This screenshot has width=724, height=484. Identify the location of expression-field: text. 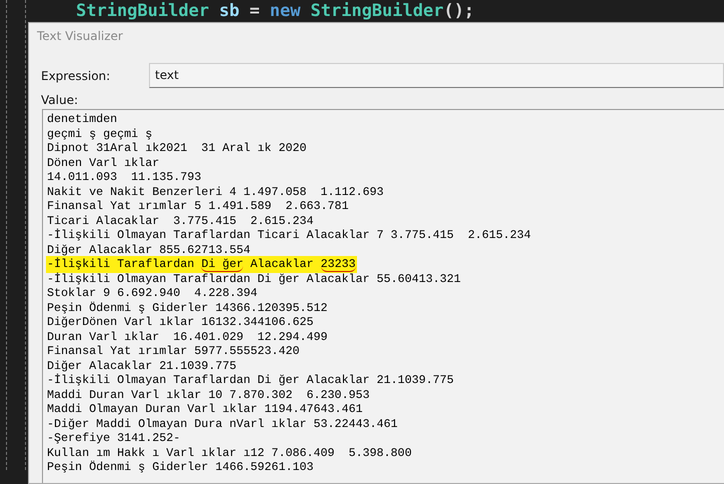
(436, 75).